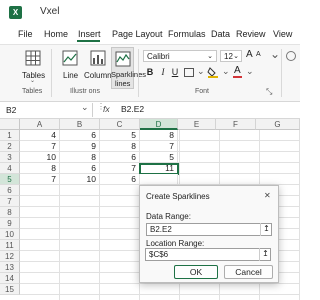 The height and width of the screenshot is (300, 320). What do you see at coordinates (80, 146) in the screenshot?
I see `cell-b2: 9` at bounding box center [80, 146].